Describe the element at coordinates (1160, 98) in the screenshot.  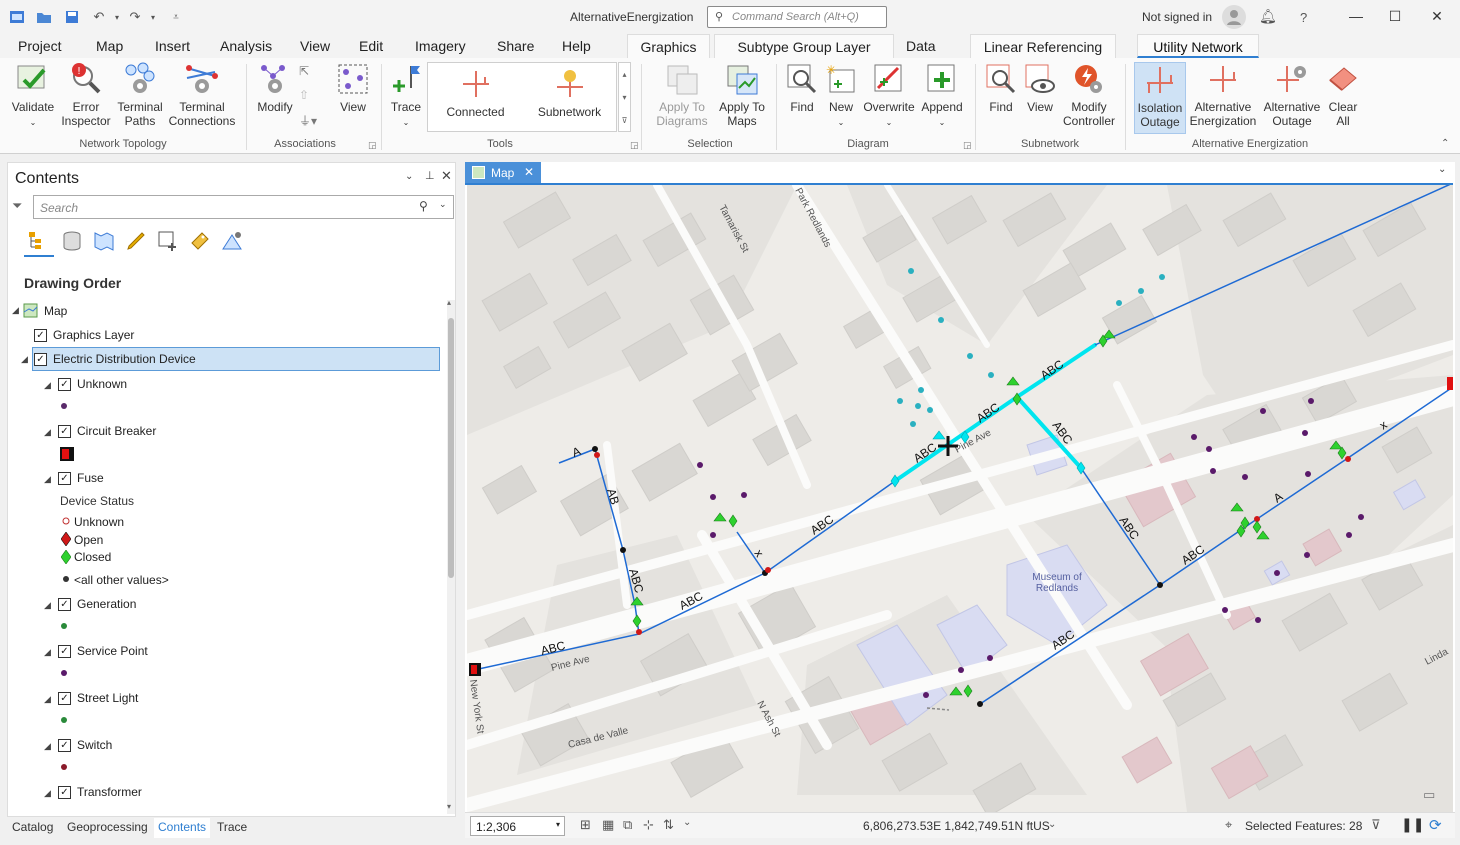
I see `isolation-outage-button: Isolation Outage` at that location.